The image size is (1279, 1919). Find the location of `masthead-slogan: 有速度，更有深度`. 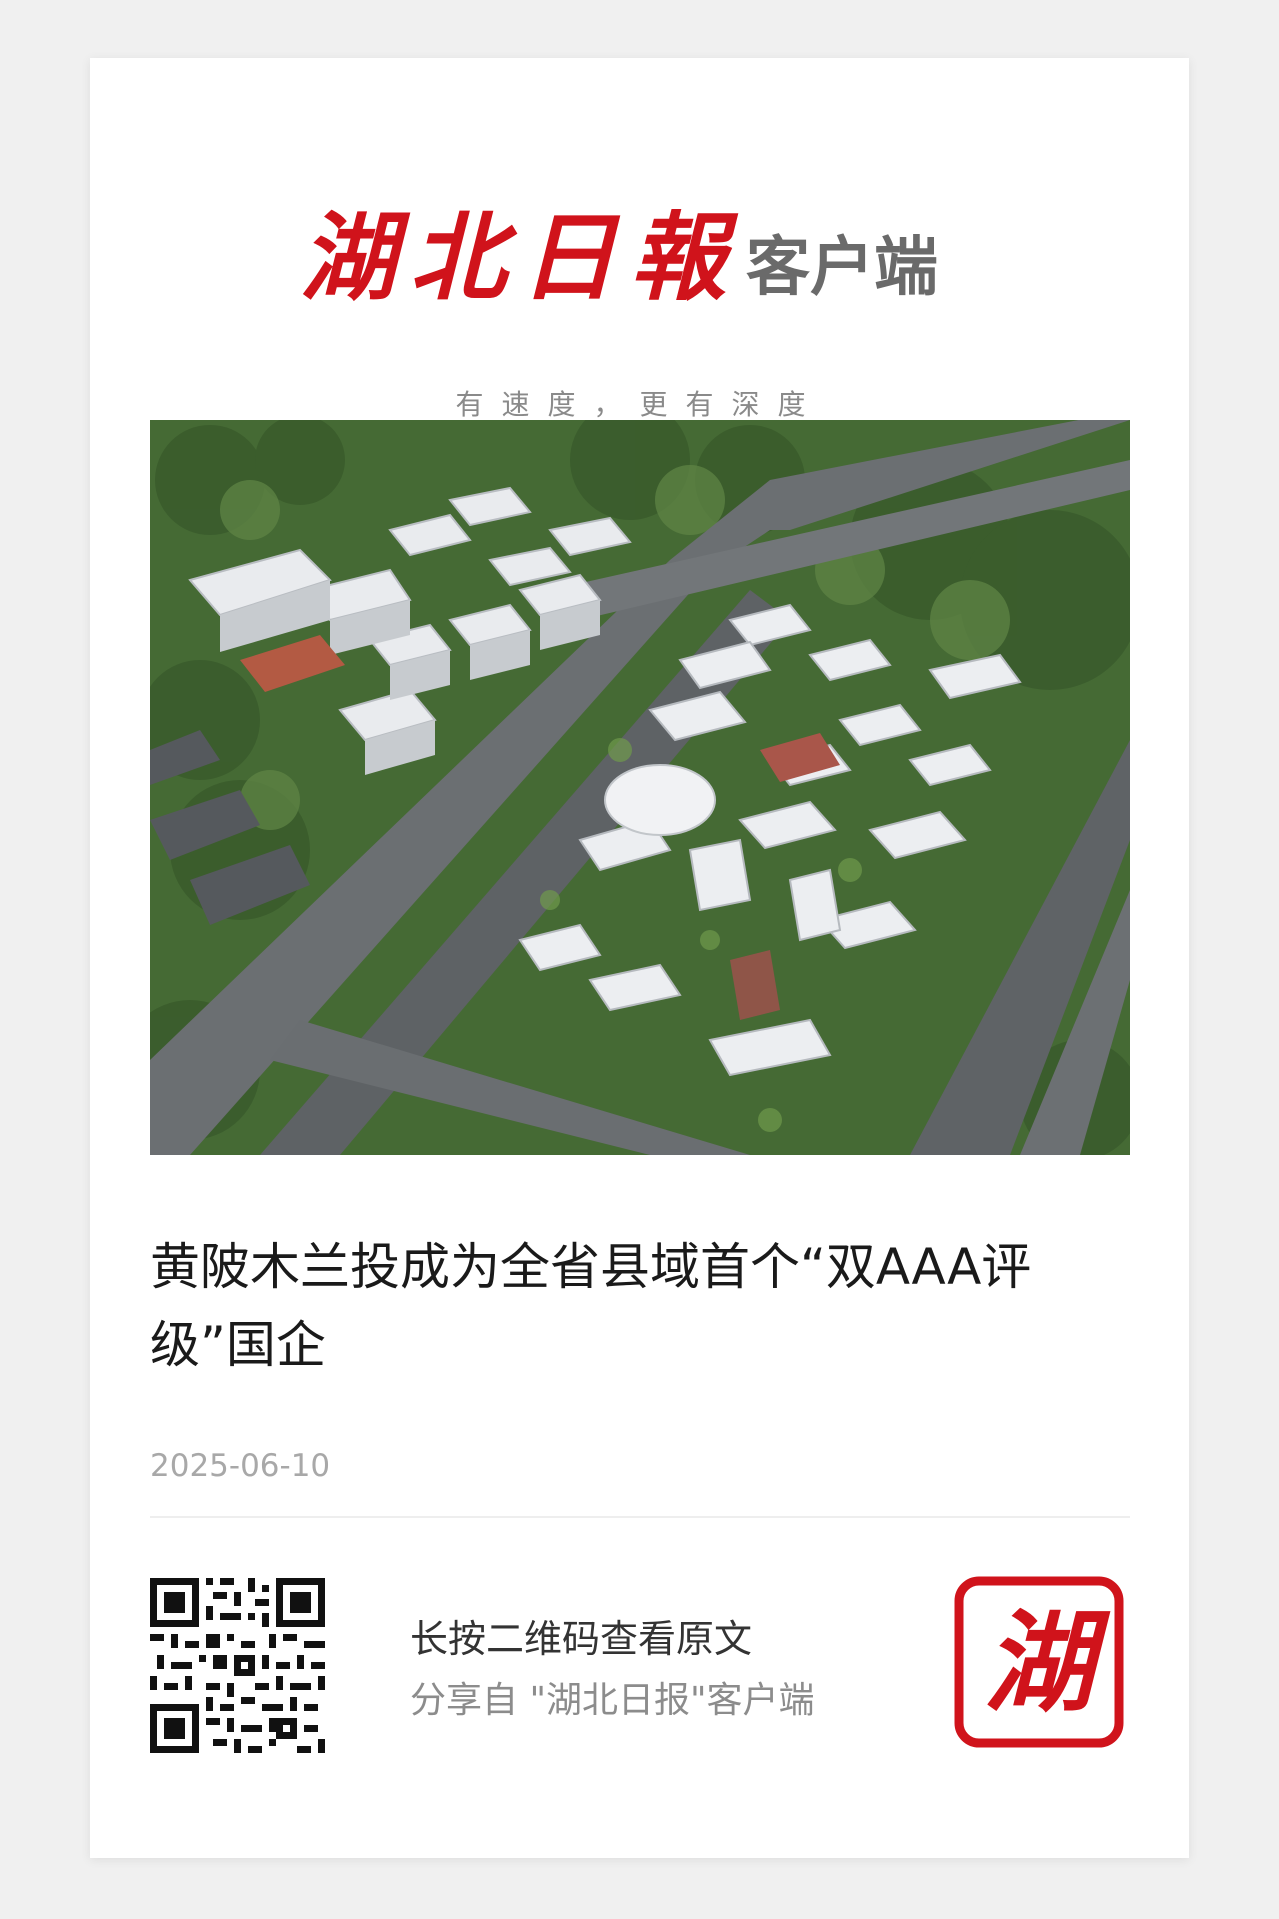

masthead-slogan: 有速度，更有深度 is located at coordinates (639, 404).